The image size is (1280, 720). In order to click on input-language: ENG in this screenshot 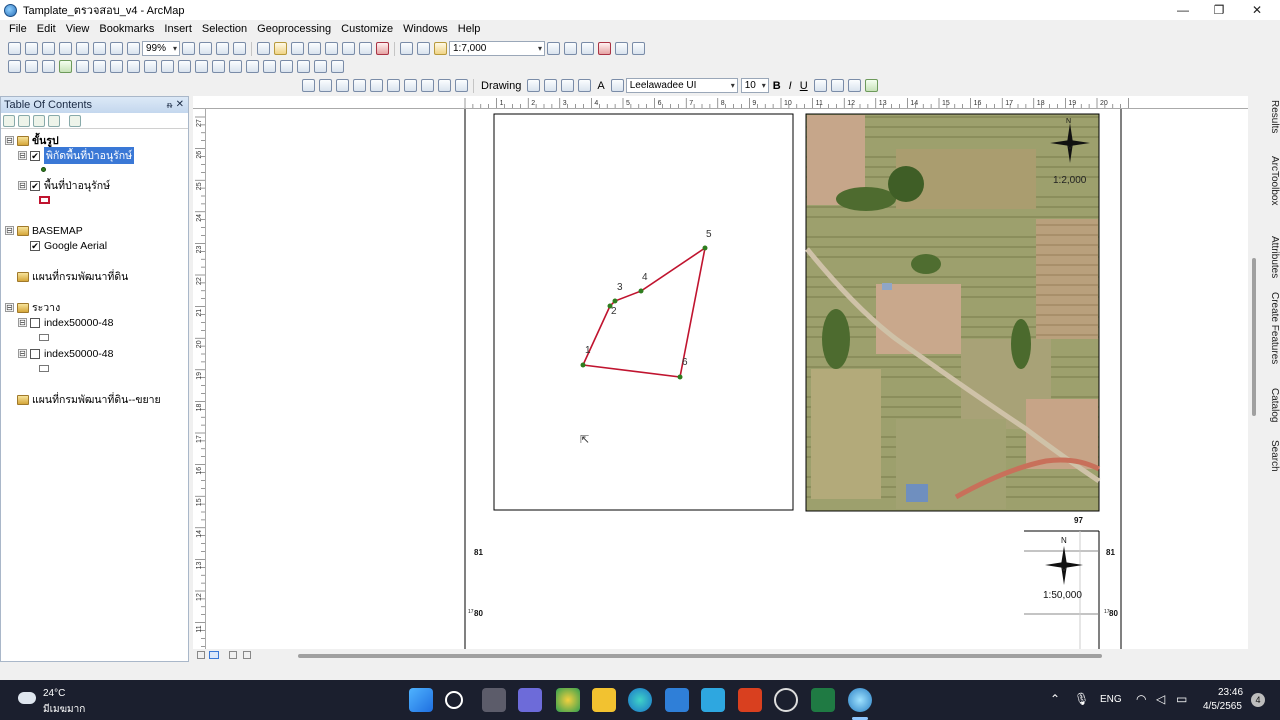, I will do `click(1111, 699)`.